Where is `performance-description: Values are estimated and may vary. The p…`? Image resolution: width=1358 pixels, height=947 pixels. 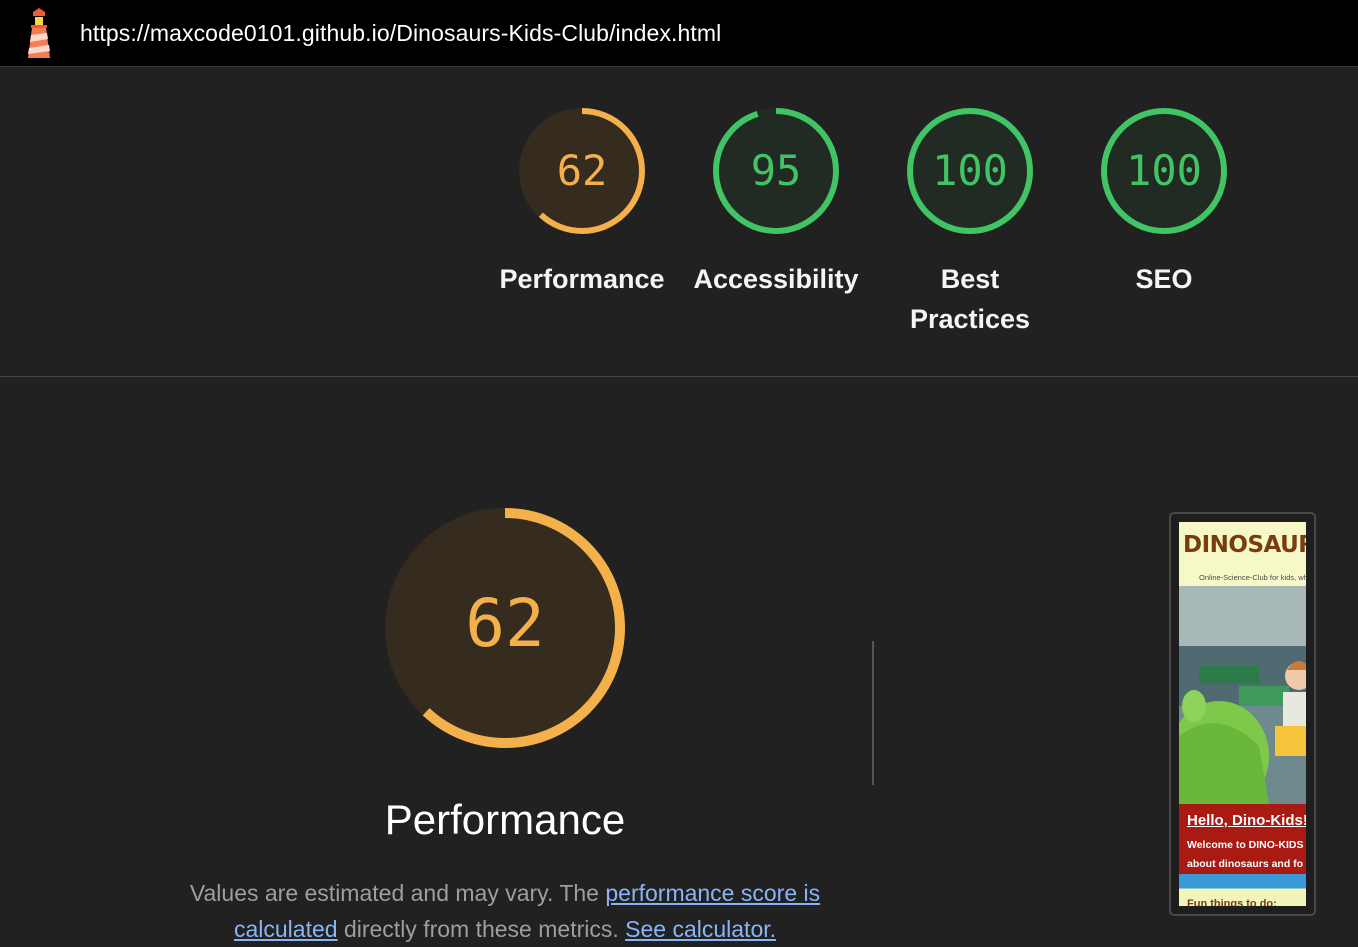 performance-description: Values are estimated and may vary. The p… is located at coordinates (505, 911).